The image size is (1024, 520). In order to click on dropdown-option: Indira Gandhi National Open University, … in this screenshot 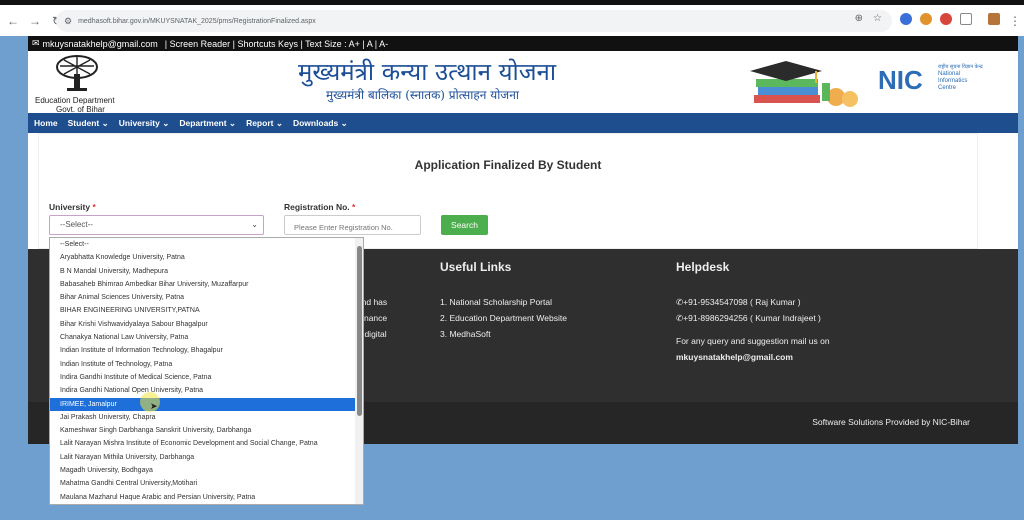, I will do `click(203, 390)`.